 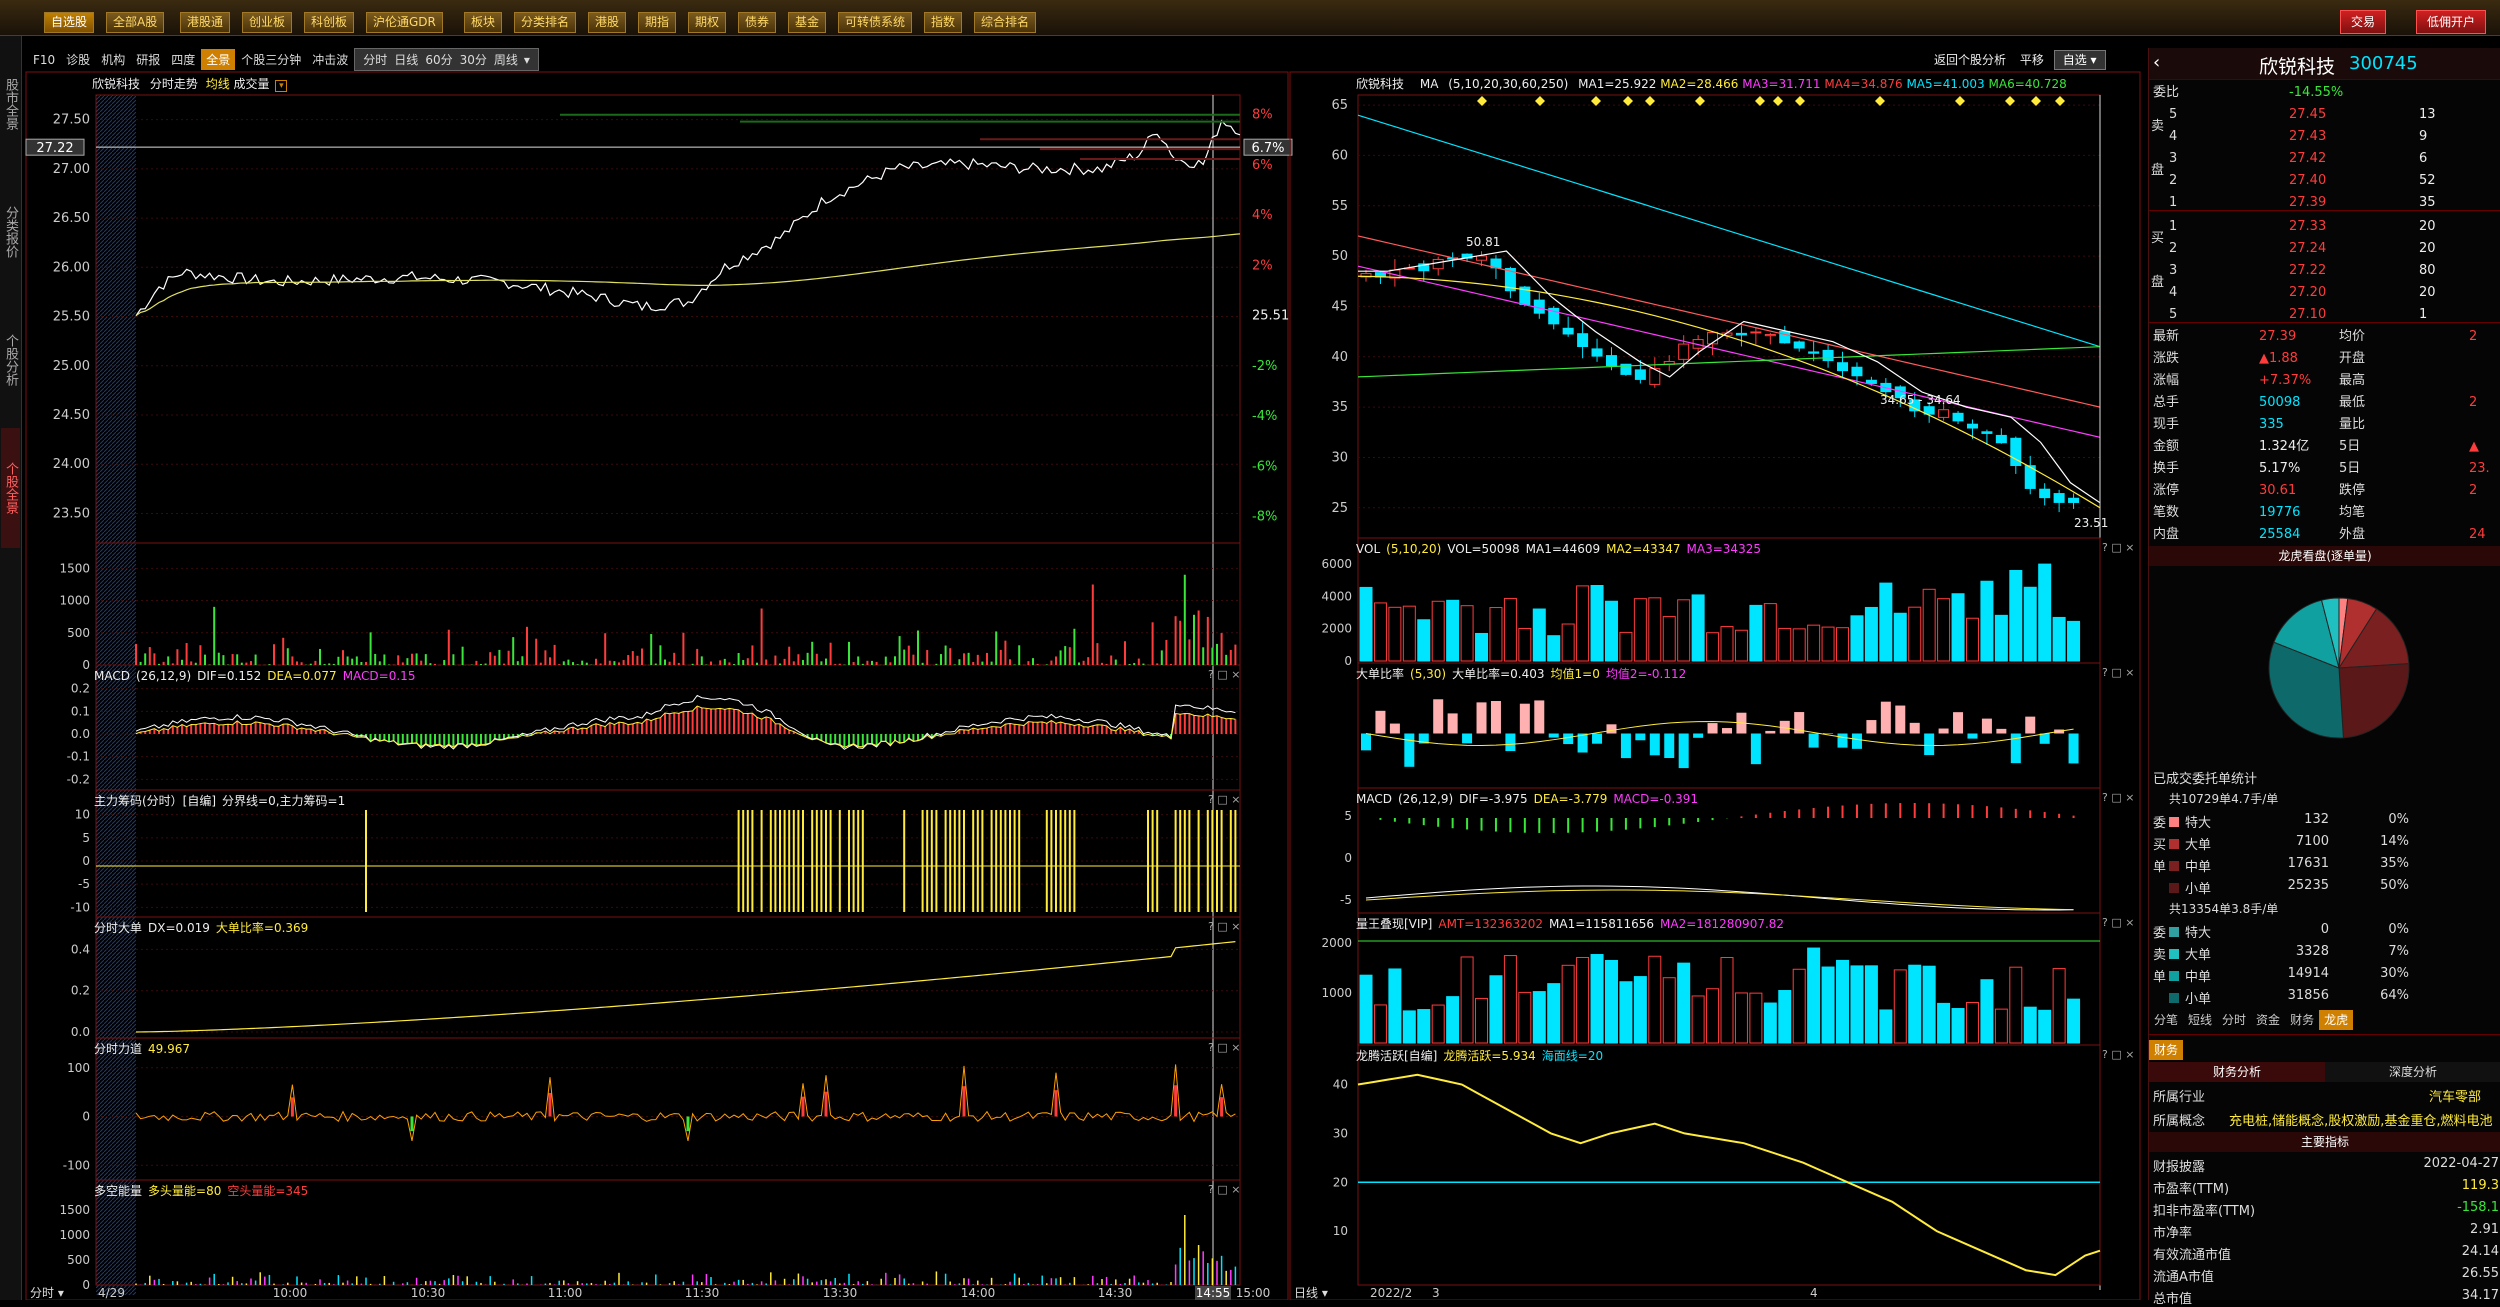 I want to click on force-title: 分时力道49.967, so click(x=145, y=1049).